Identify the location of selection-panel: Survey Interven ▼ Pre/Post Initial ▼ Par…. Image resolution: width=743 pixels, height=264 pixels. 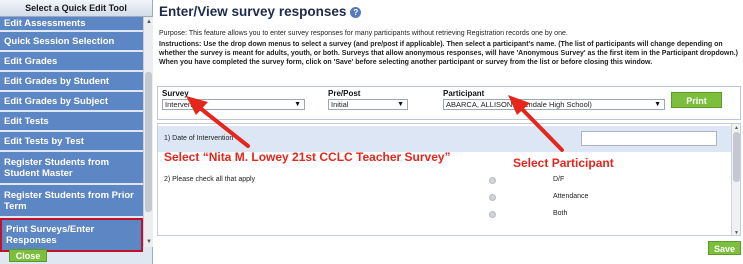
(449, 103).